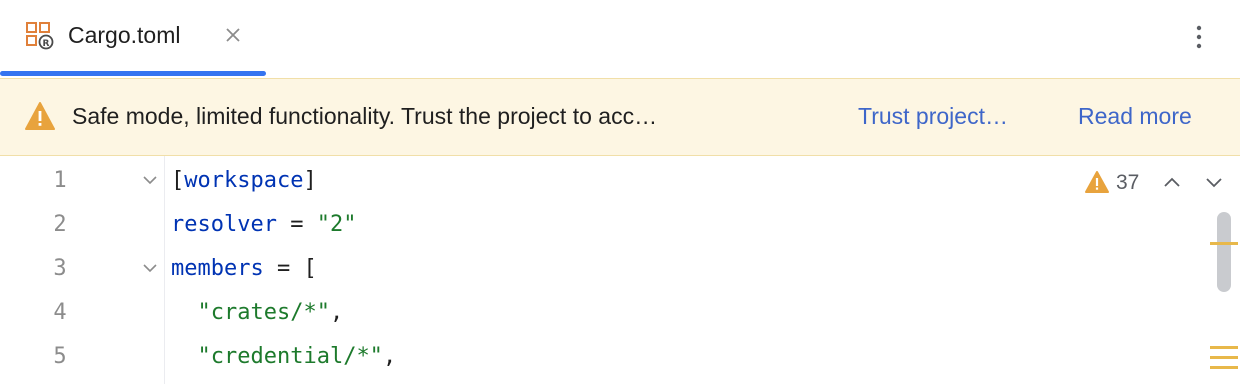 This screenshot has height=384, width=1240. Describe the element at coordinates (133, 73) in the screenshot. I see `active-tab-indicator` at that location.